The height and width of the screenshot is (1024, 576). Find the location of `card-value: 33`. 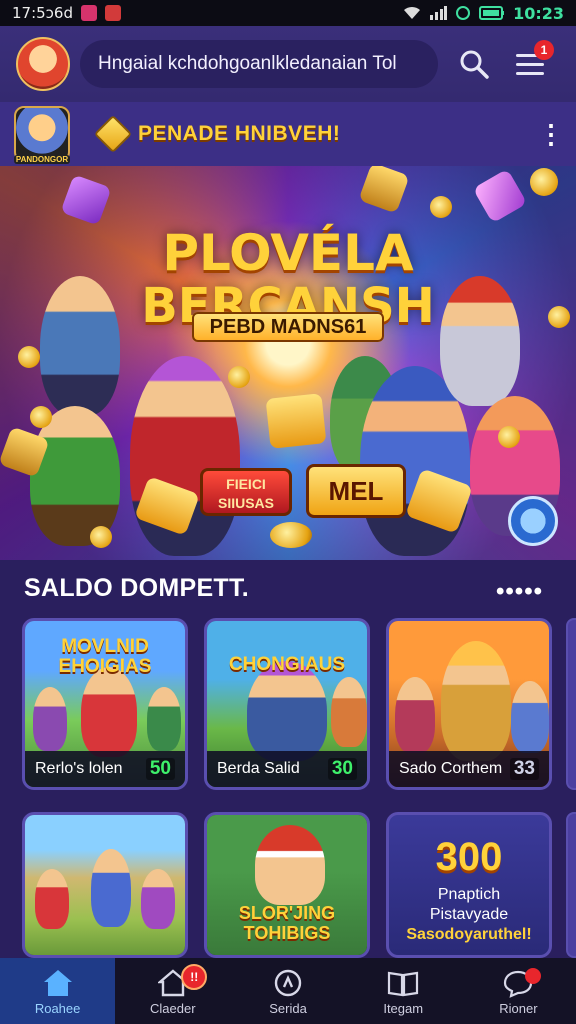

card-value: 33 is located at coordinates (524, 769).